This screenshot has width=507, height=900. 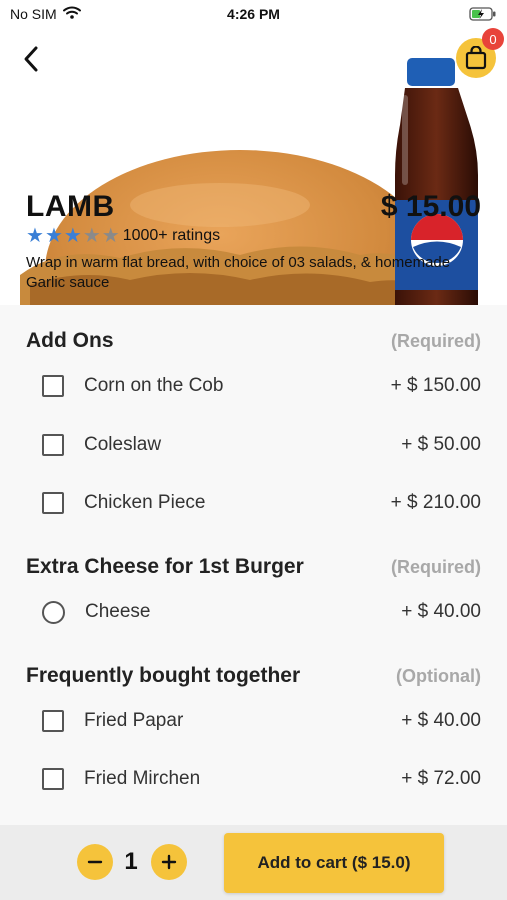 I want to click on wifi-icon, so click(x=71, y=14).